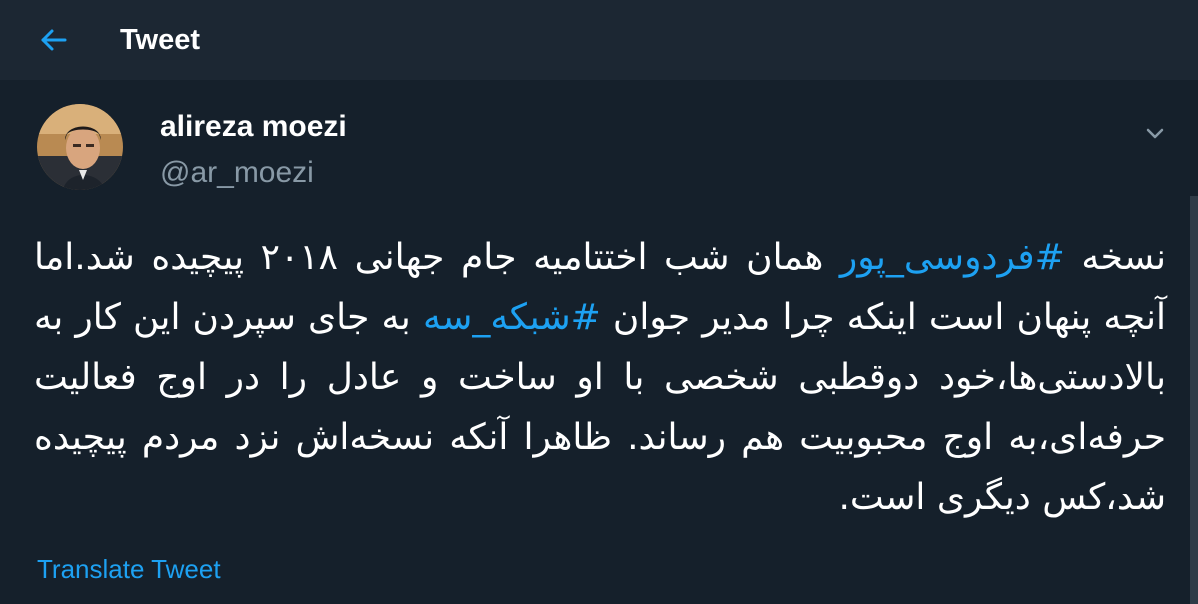 The height and width of the screenshot is (604, 1198). Describe the element at coordinates (1194, 400) in the screenshot. I see `scrollbar` at that location.